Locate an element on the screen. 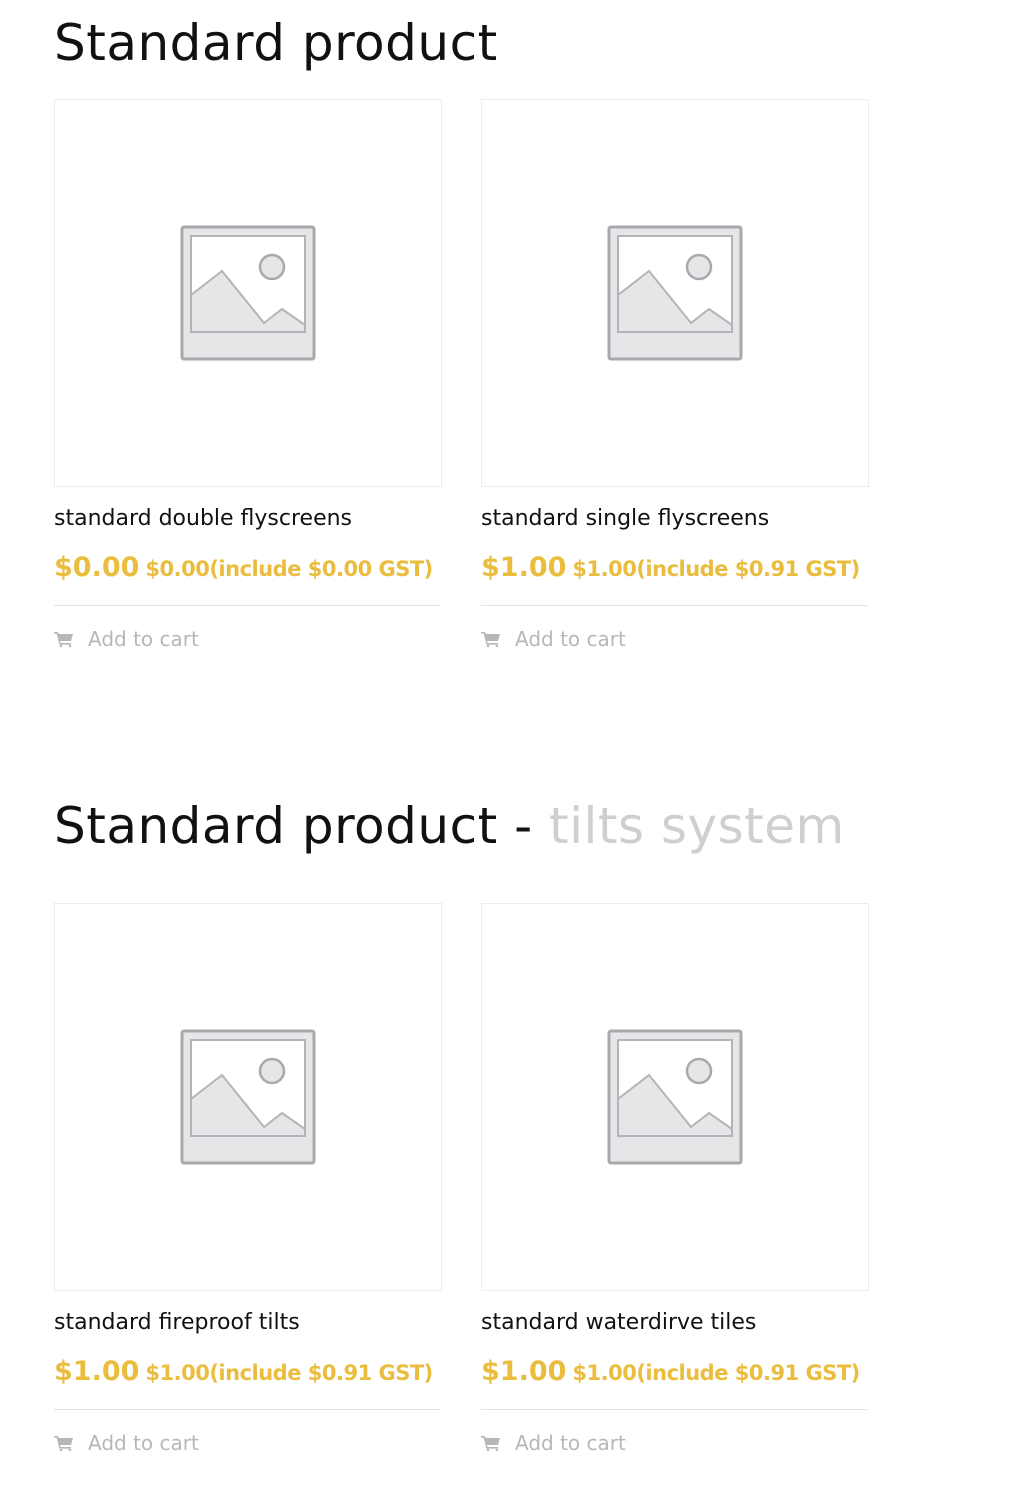  product-name: standard double flyscreens is located at coordinates (248, 519).